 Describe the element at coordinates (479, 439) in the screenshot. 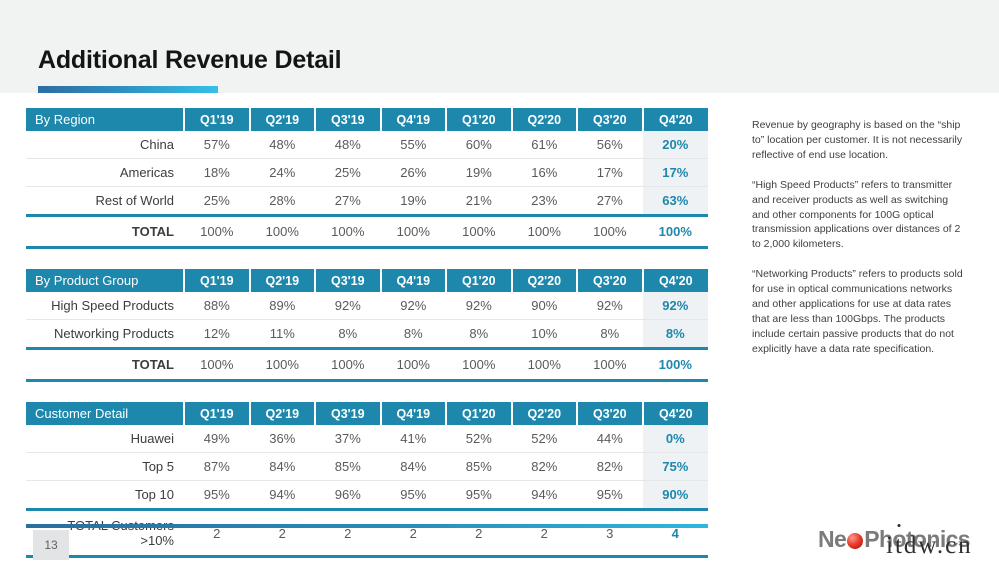

I see `data-cell: 52%` at that location.